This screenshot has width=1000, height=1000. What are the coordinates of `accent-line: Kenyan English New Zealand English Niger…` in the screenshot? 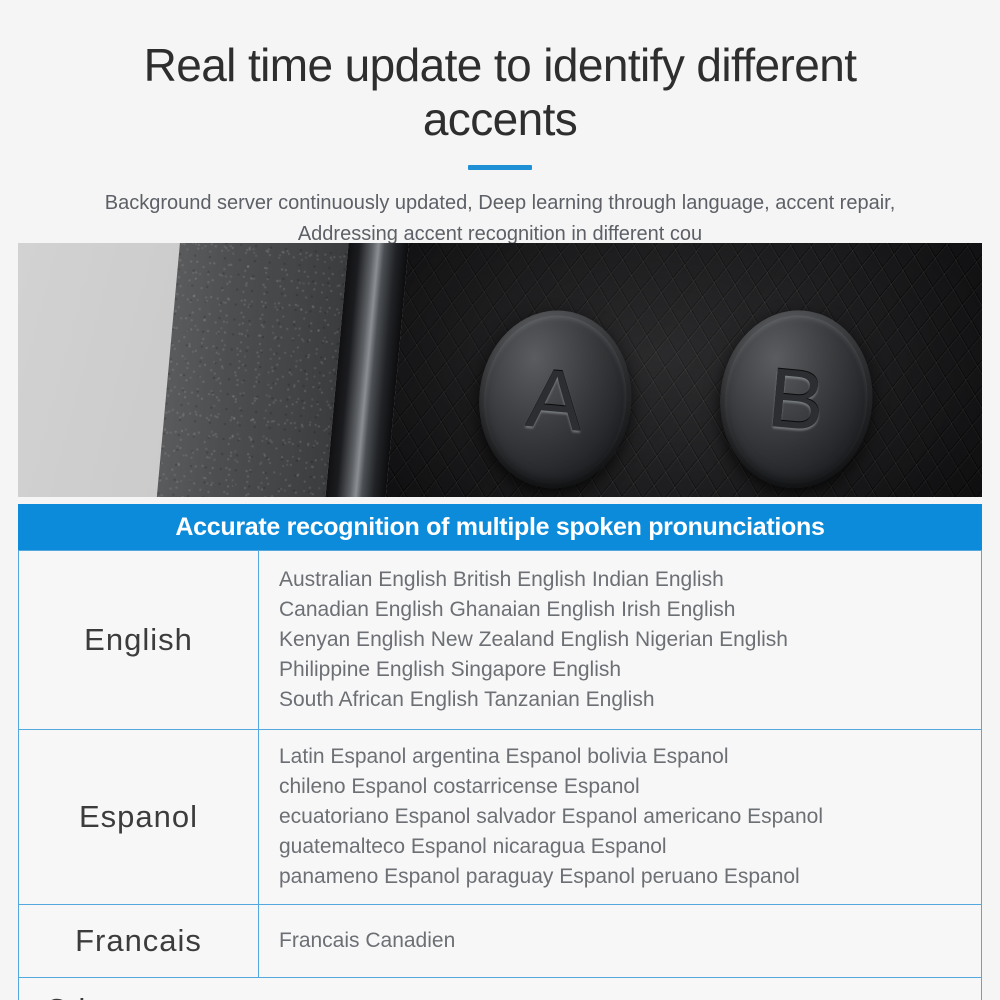 It's located at (533, 640).